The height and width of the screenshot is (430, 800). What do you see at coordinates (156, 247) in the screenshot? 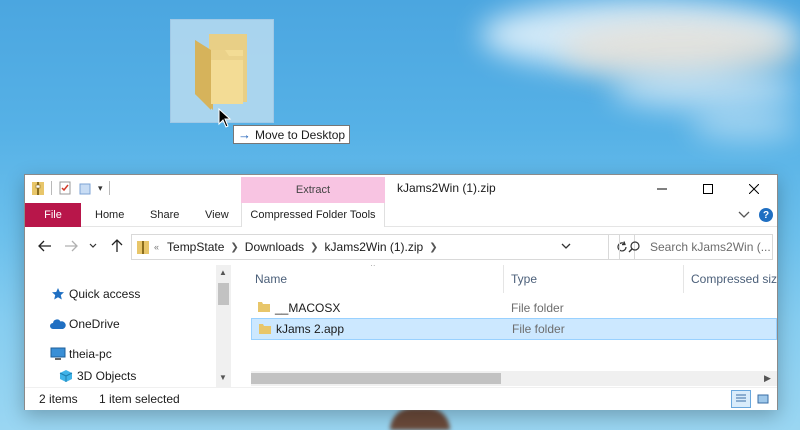
I see `breadcrumb-overflow: «` at bounding box center [156, 247].